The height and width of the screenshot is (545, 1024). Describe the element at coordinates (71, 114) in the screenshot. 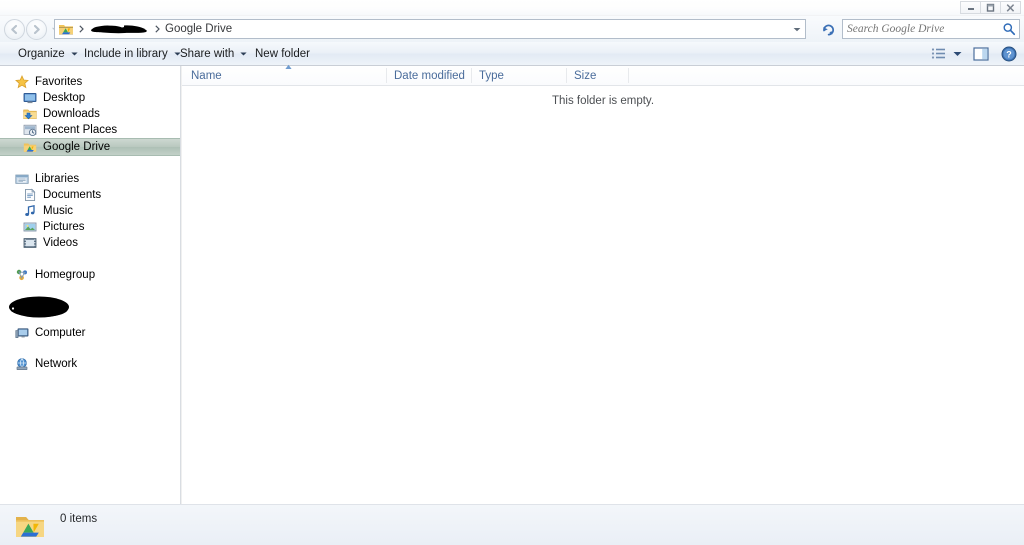

I see `sidebar-label: Downloads` at that location.